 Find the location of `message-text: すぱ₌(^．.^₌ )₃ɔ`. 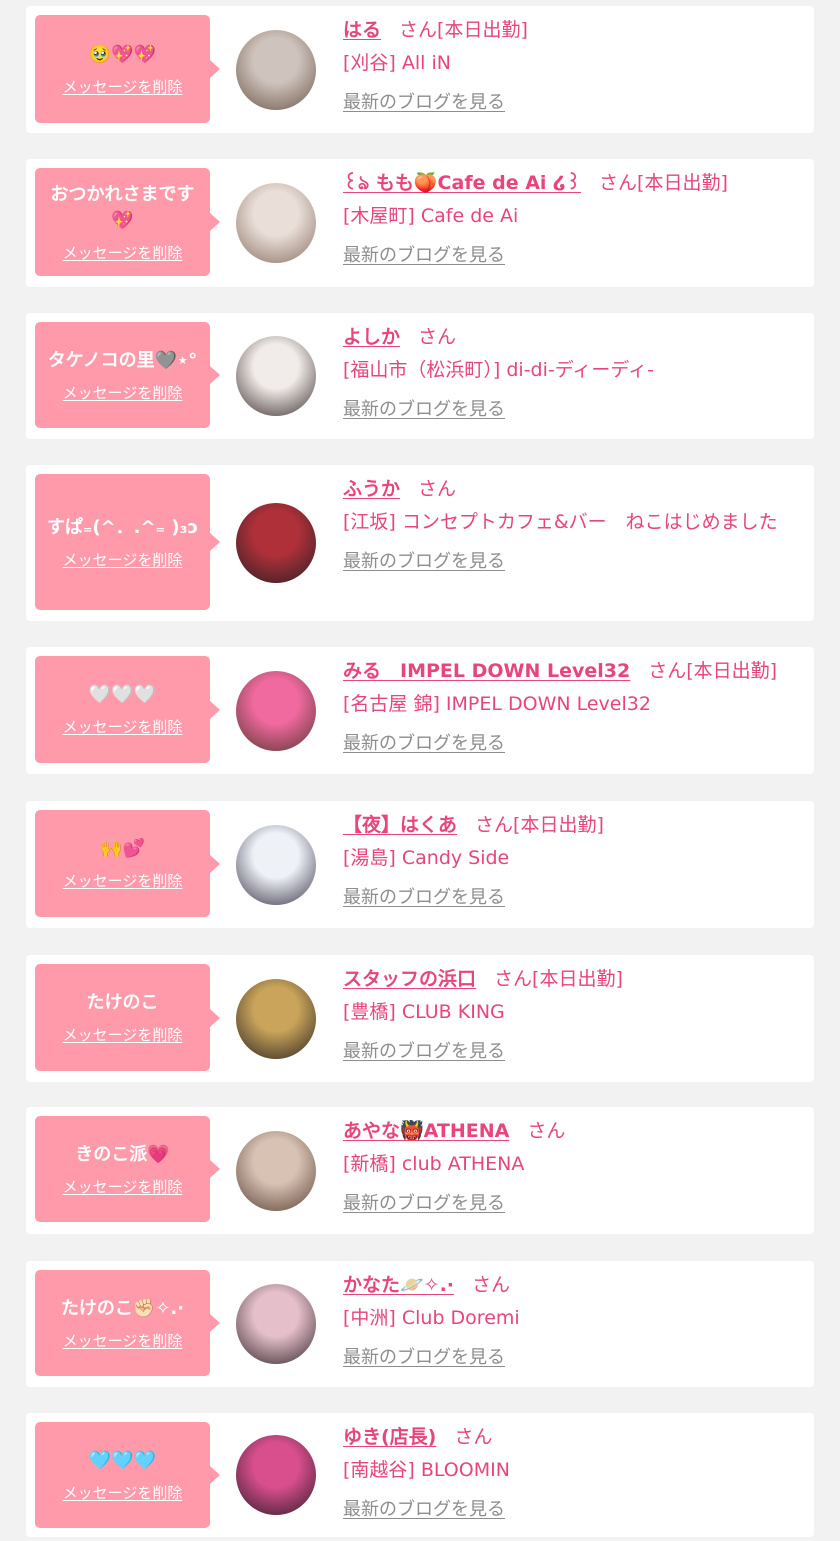

message-text: すぱ₌(^．.^₌ )₃ɔ is located at coordinates (122, 527).